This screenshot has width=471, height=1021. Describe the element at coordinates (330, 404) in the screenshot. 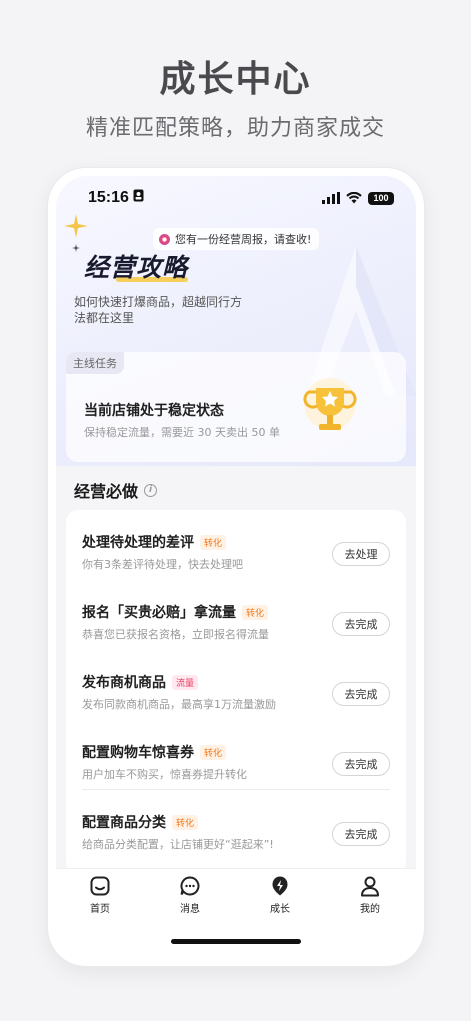

I see `trophy-icon` at that location.